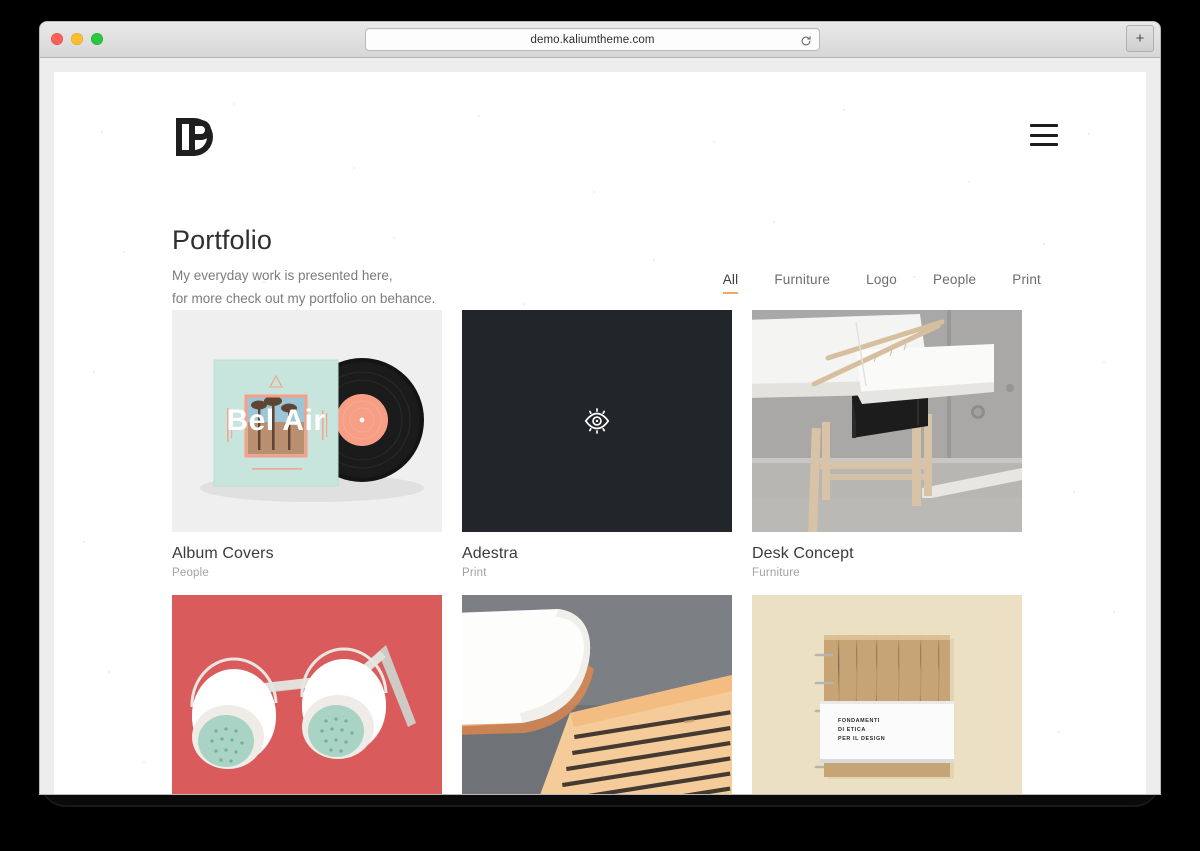 Image resolution: width=1200 pixels, height=851 pixels. Describe the element at coordinates (282, 276) in the screenshot. I see `page-description-line-1: My everyday work is presented here,` at that location.